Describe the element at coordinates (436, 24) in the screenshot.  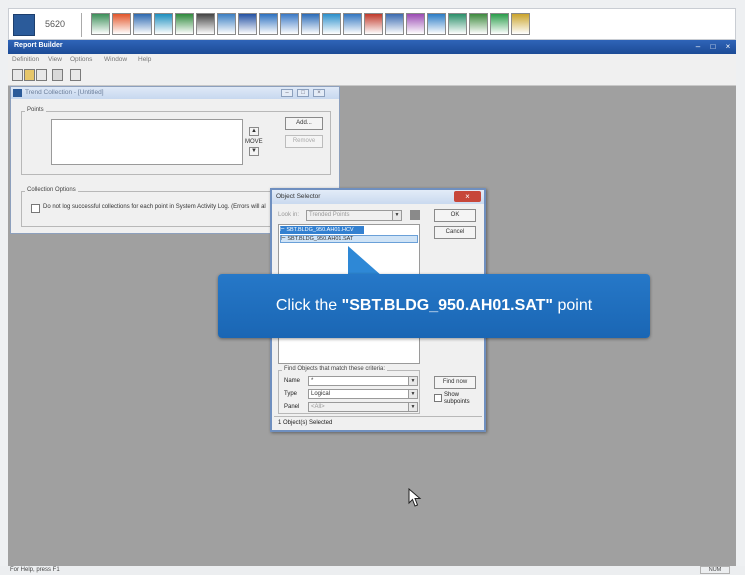
I see `chart-icon` at that location.